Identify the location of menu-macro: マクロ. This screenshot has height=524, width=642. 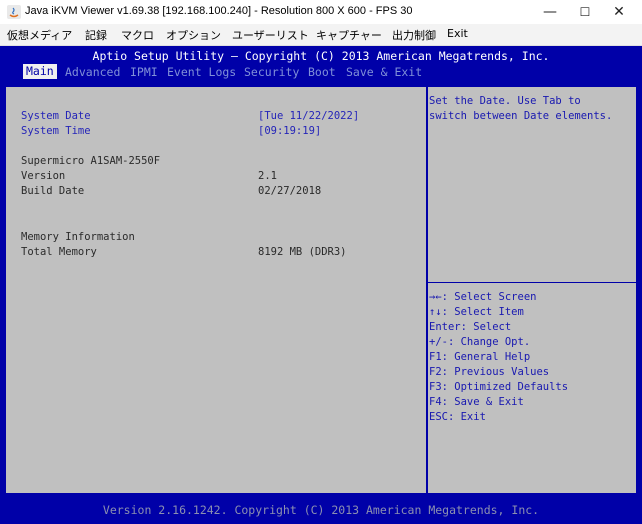
(137, 35).